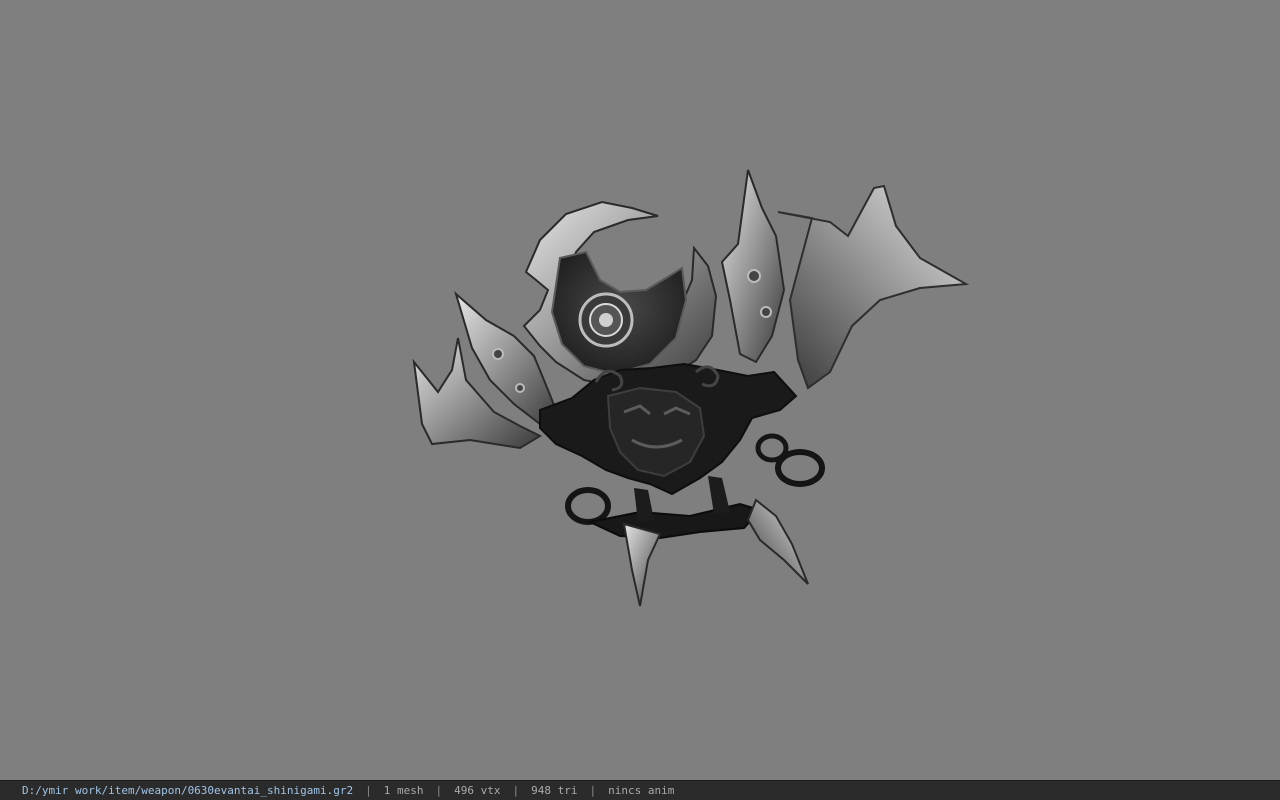  Describe the element at coordinates (606, 320) in the screenshot. I see `medallion-core` at that location.